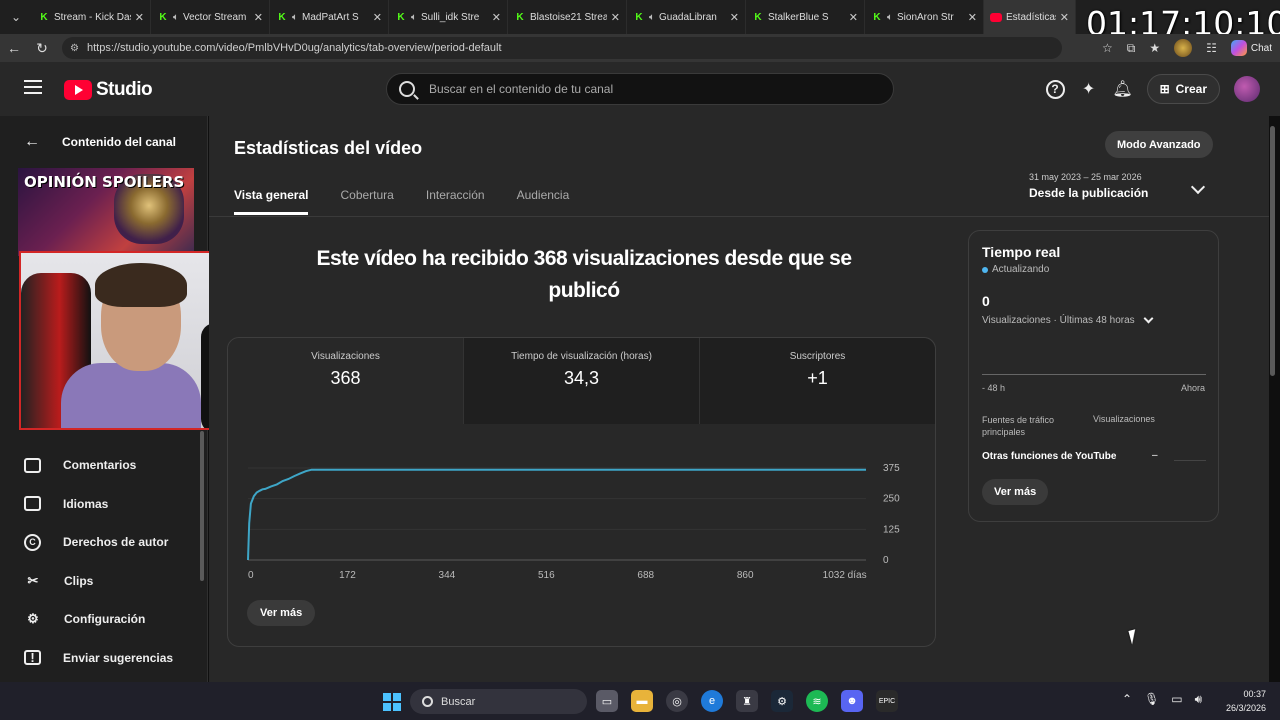 This screenshot has width=1280, height=720. I want to click on metric-value: 368, so click(345, 378).